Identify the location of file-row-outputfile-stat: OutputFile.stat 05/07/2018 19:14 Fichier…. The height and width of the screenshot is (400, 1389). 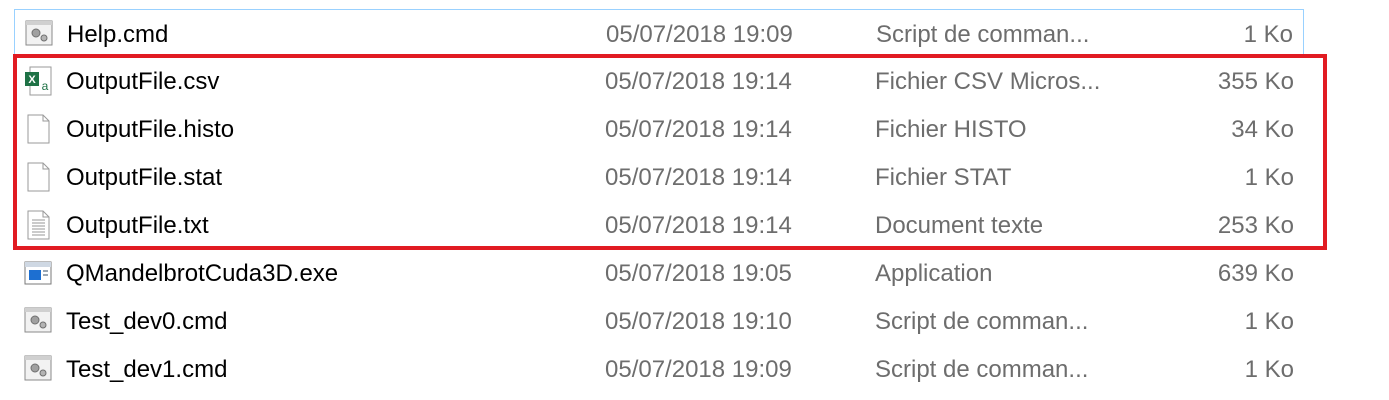
(659, 177).